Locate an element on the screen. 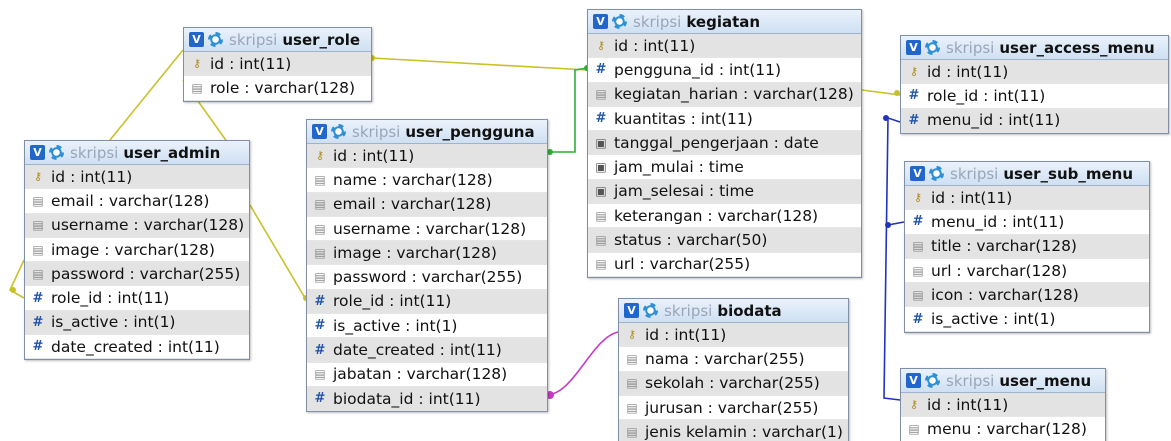 The width and height of the screenshot is (1171, 441). table-column-row: ▤ status : varchar(50) is located at coordinates (724, 240).